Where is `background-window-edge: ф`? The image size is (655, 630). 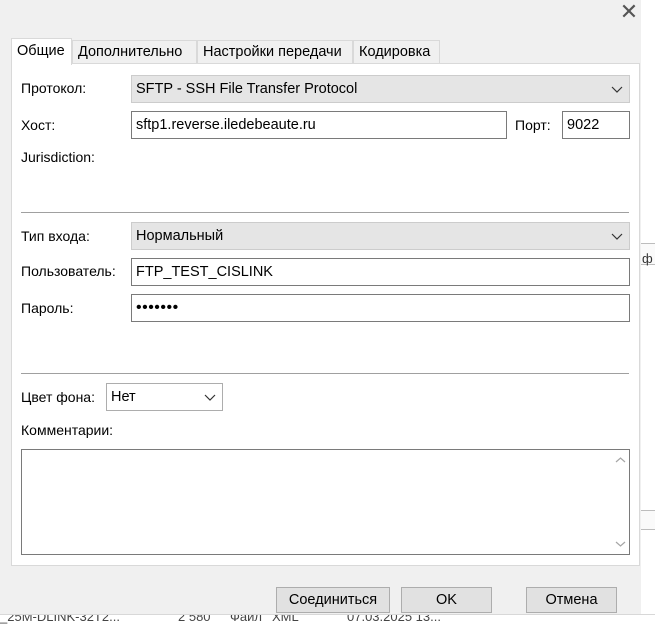 background-window-edge: ф is located at coordinates (647, 314).